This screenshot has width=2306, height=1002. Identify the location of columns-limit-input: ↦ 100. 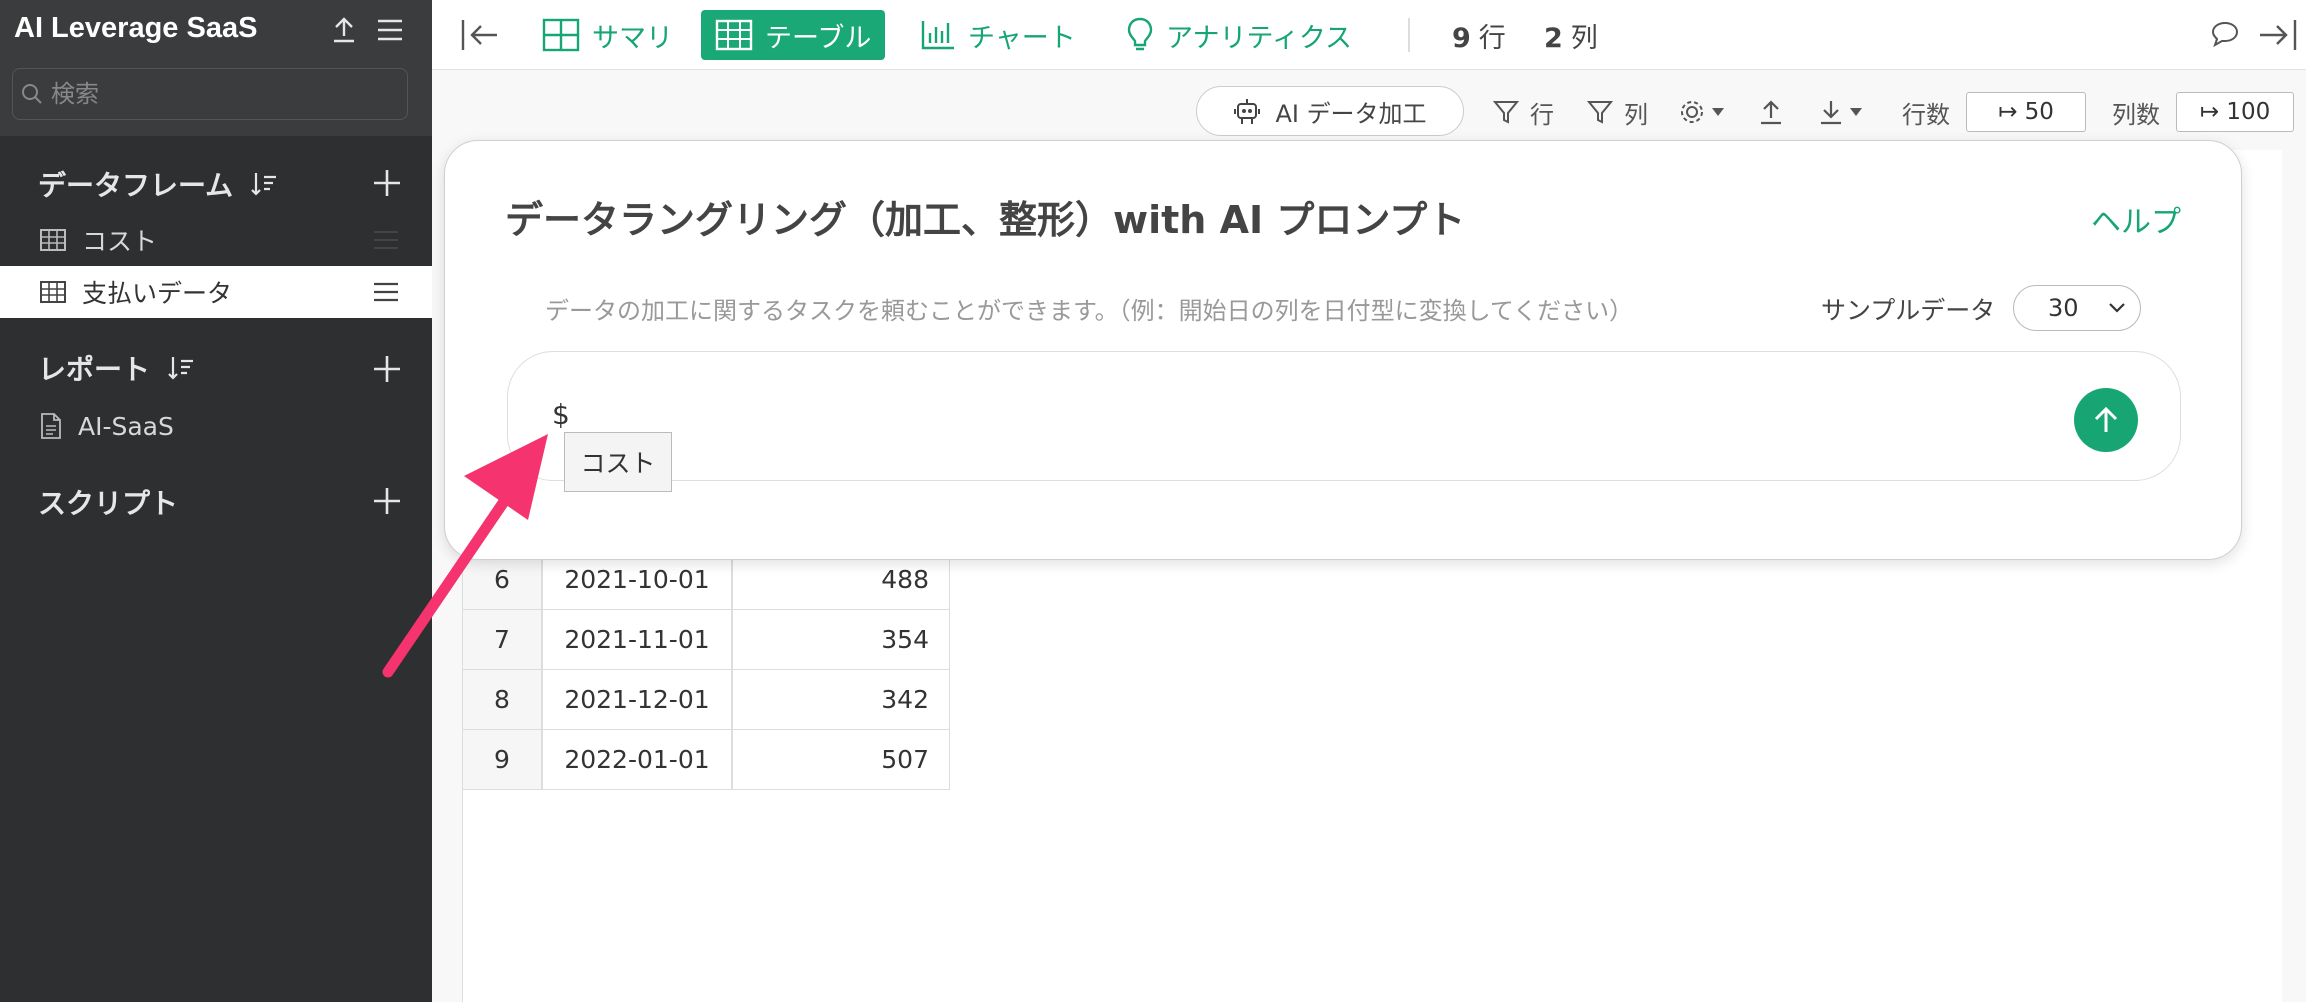
(2235, 112).